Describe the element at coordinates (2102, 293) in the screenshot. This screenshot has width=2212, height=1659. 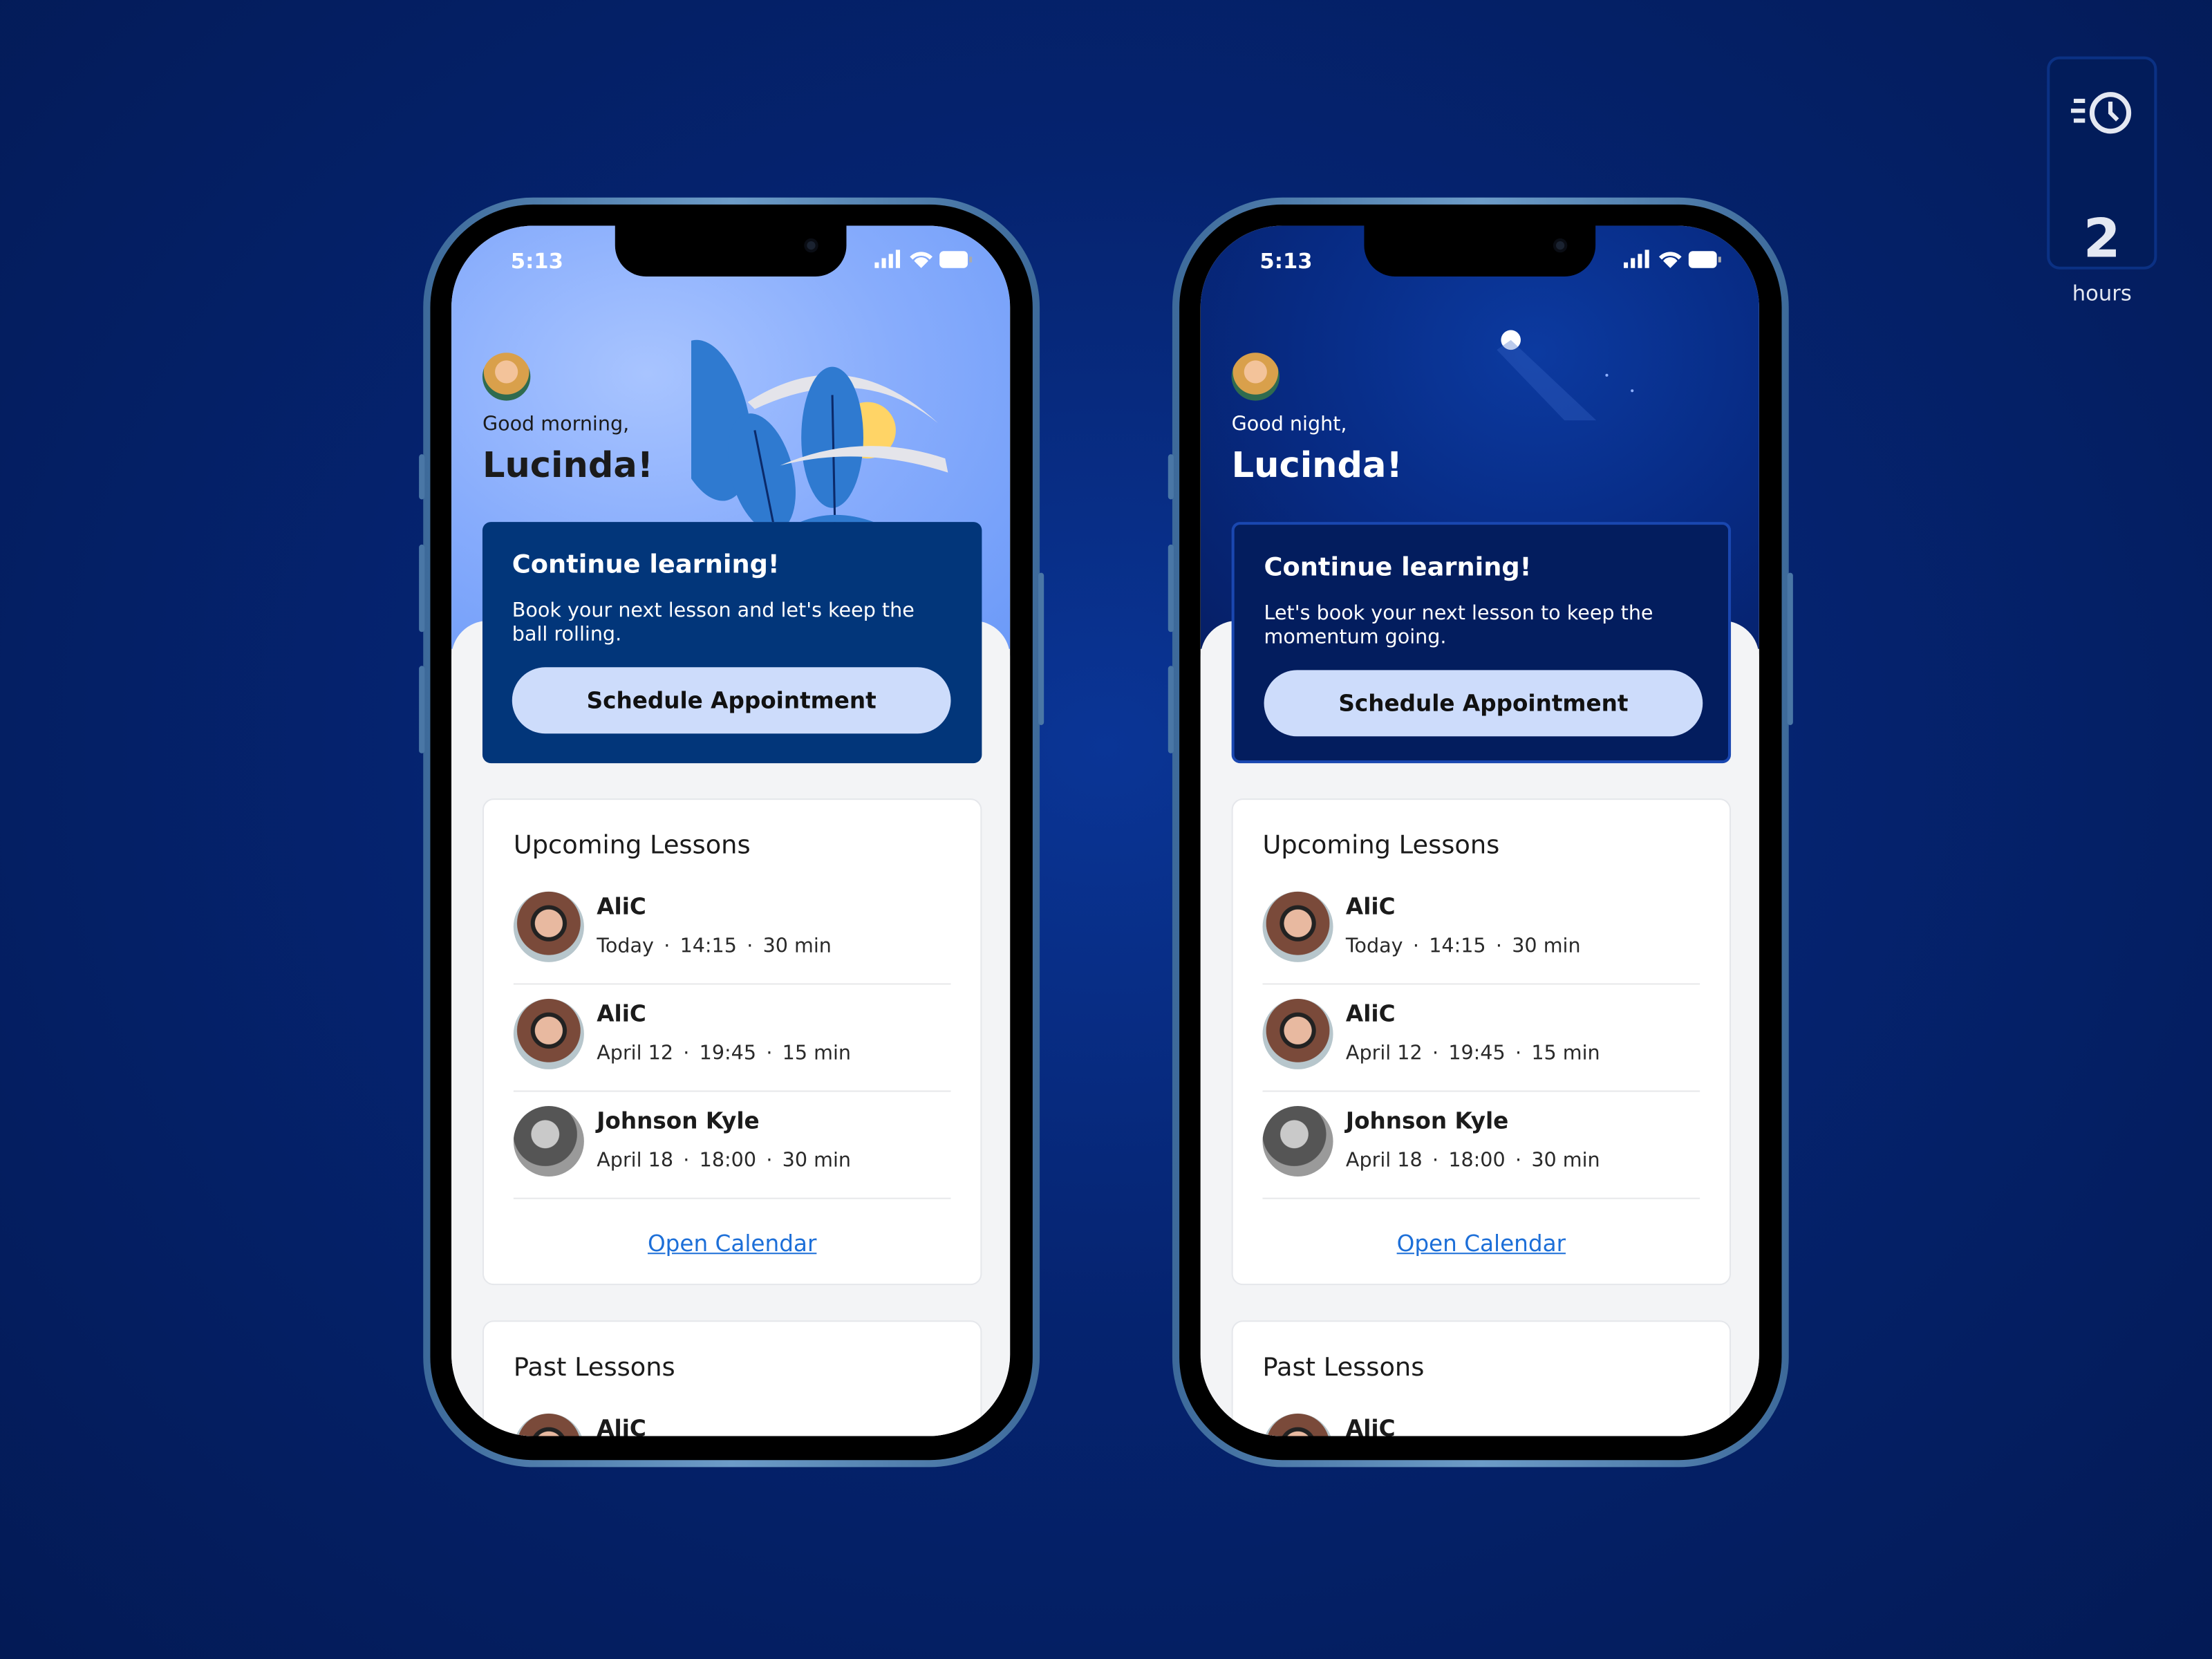
I see `duration-unit: hours` at that location.